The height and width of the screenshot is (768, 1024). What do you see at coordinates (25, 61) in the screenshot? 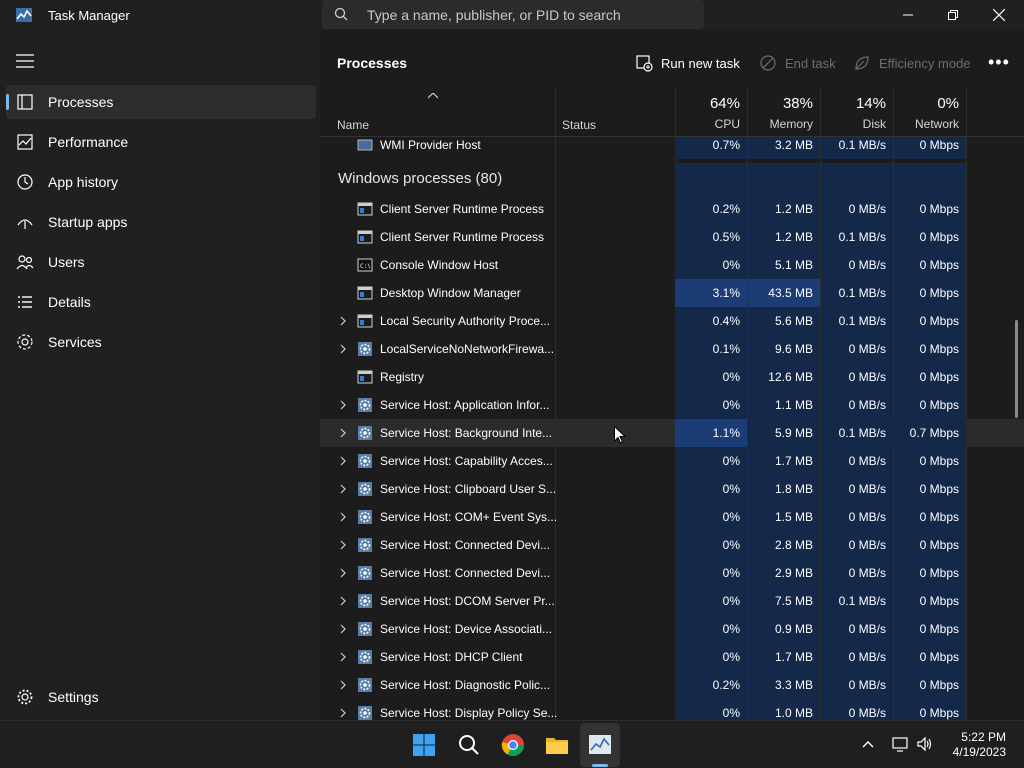
I see `hamburger-menu-icon` at bounding box center [25, 61].